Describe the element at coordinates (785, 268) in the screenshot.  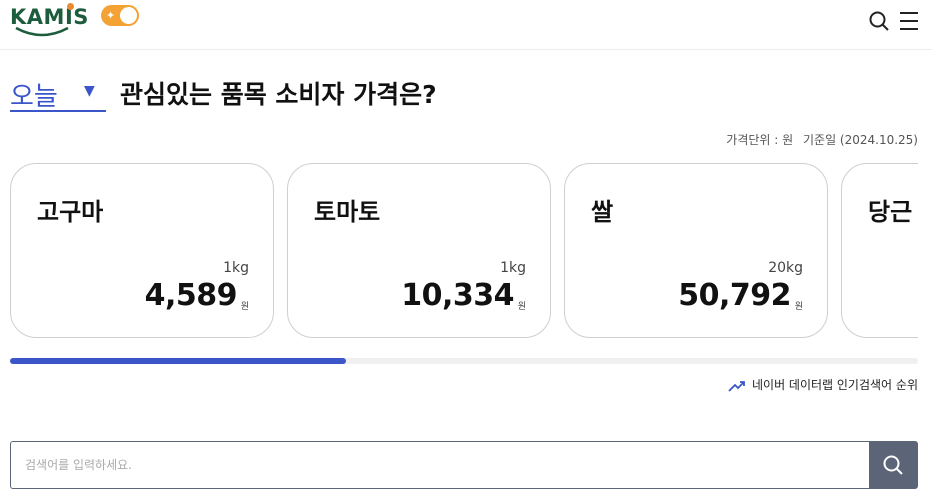
I see `card-unit: 20kg` at that location.